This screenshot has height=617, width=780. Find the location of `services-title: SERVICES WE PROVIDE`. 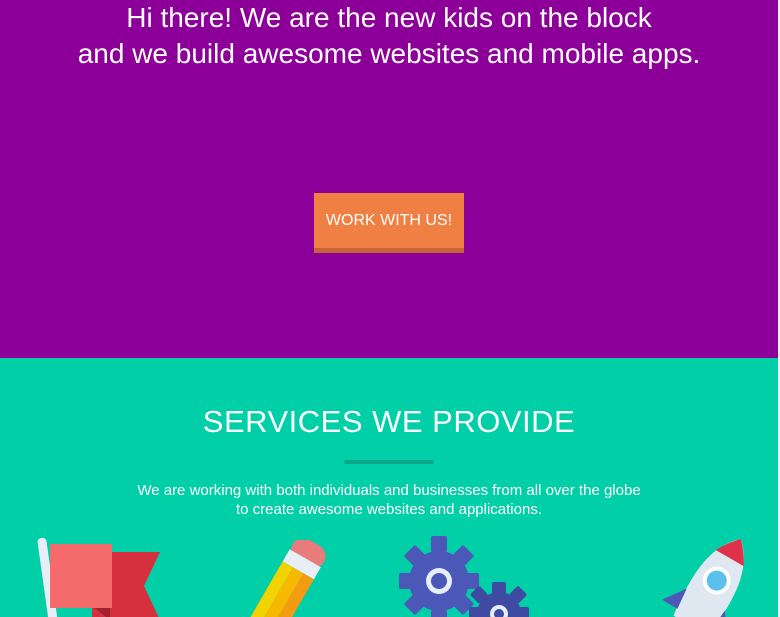

services-title: SERVICES WE PROVIDE is located at coordinates (389, 421).